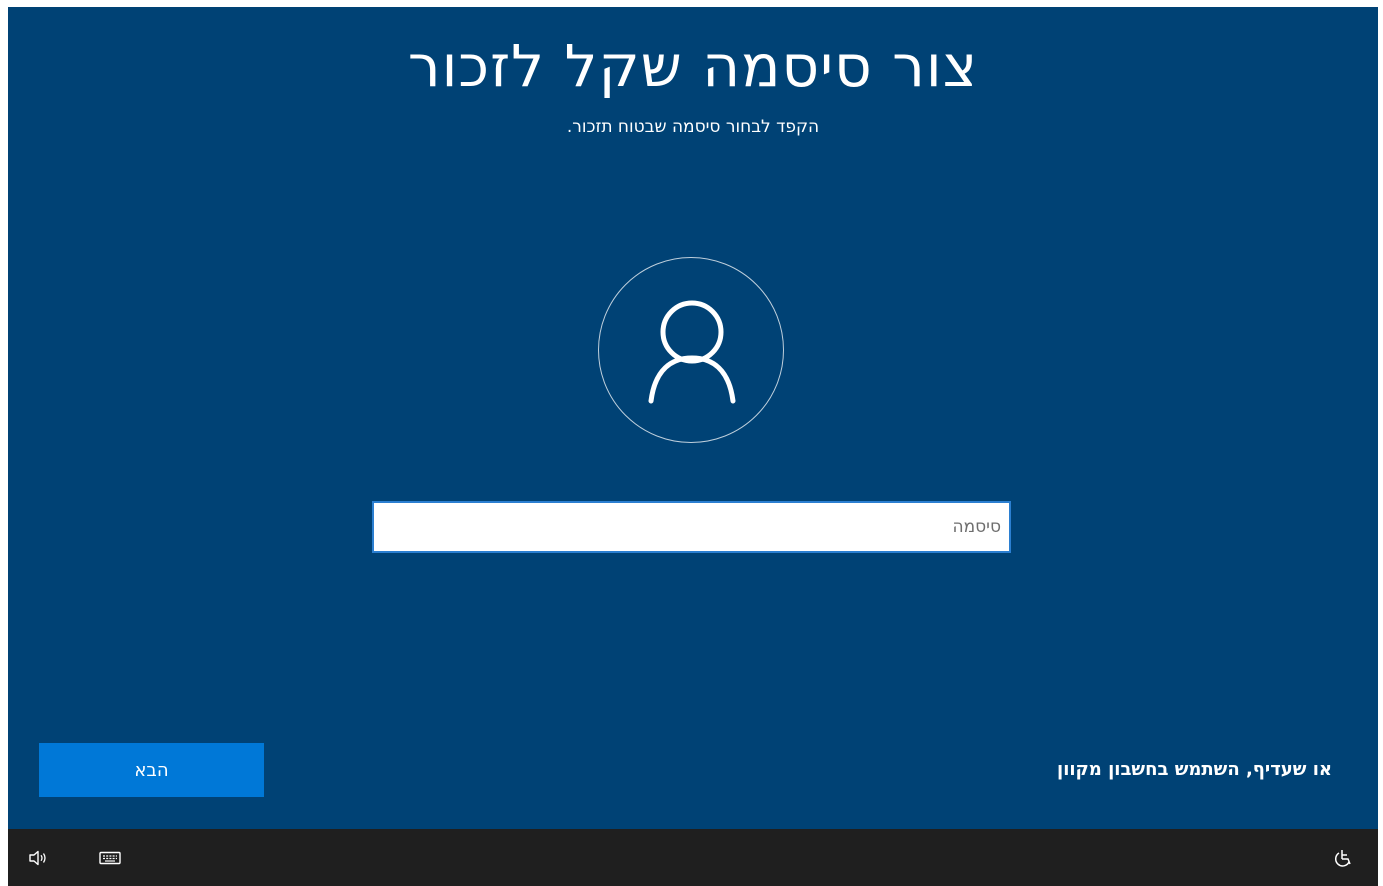 Image resolution: width=1383 pixels, height=886 pixels. What do you see at coordinates (691, 527) in the screenshot?
I see `password-input` at bounding box center [691, 527].